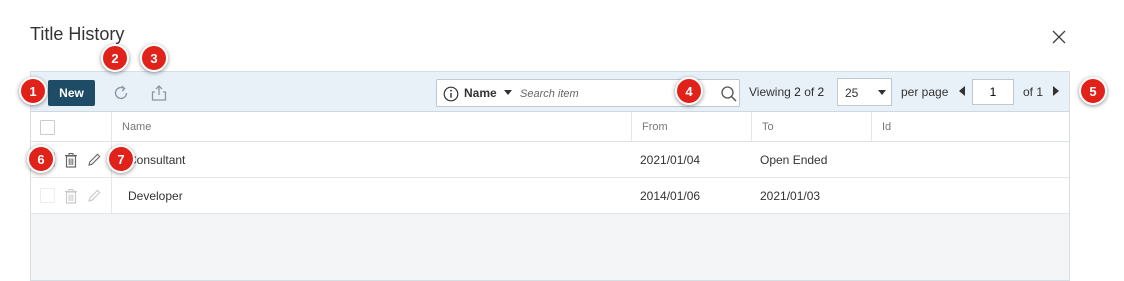  I want to click on close-icon, so click(1059, 37).